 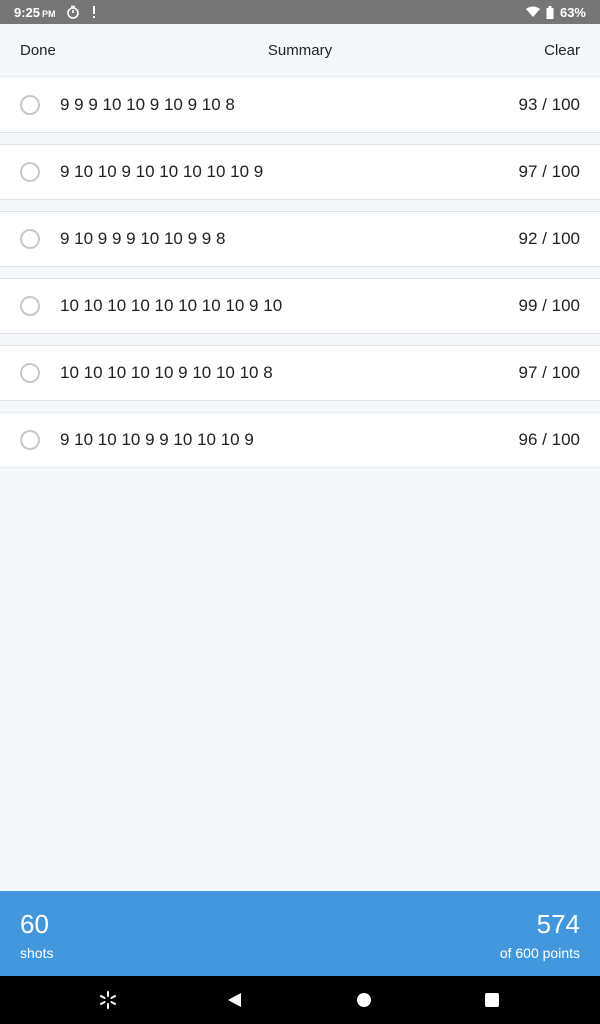 What do you see at coordinates (37, 953) in the screenshot?
I see `shots-label: shots` at bounding box center [37, 953].